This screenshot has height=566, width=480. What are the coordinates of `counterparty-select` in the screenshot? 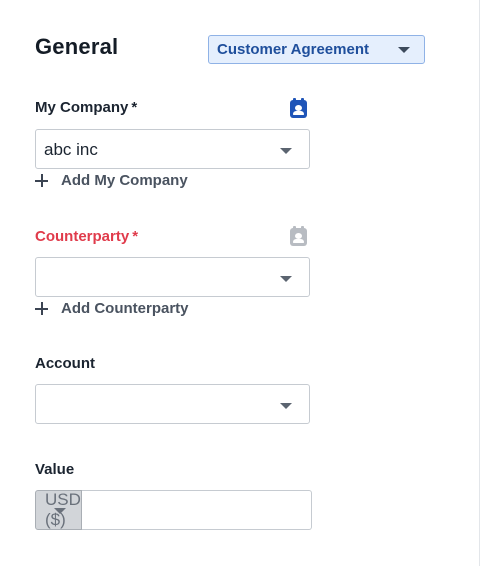 It's located at (172, 277).